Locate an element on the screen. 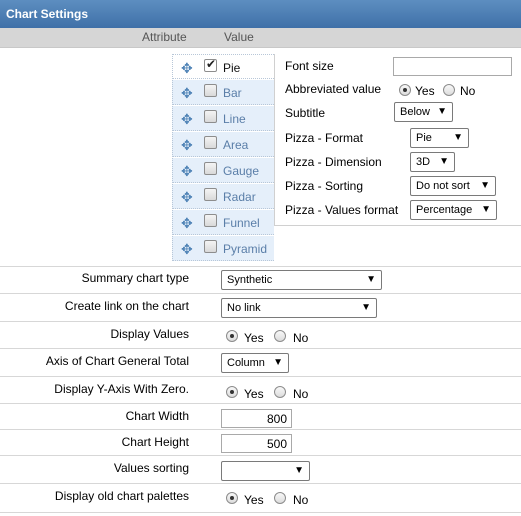 The image size is (521, 516). chart-type-item-line: ✥ Line is located at coordinates (223, 118).